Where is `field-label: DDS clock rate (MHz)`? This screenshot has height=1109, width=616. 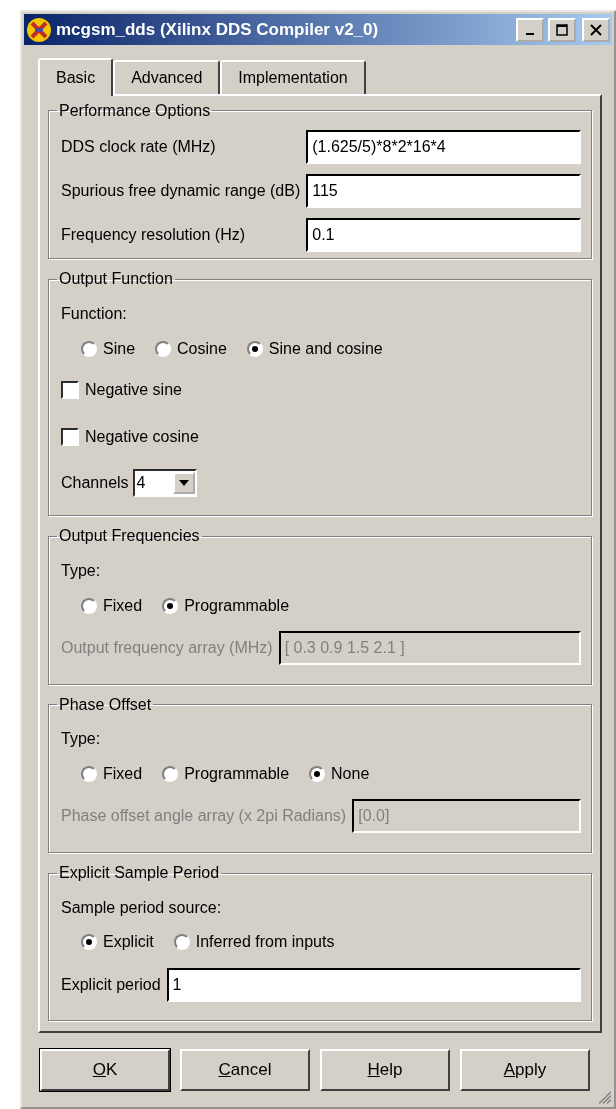
field-label: DDS clock rate (MHz) is located at coordinates (139, 146).